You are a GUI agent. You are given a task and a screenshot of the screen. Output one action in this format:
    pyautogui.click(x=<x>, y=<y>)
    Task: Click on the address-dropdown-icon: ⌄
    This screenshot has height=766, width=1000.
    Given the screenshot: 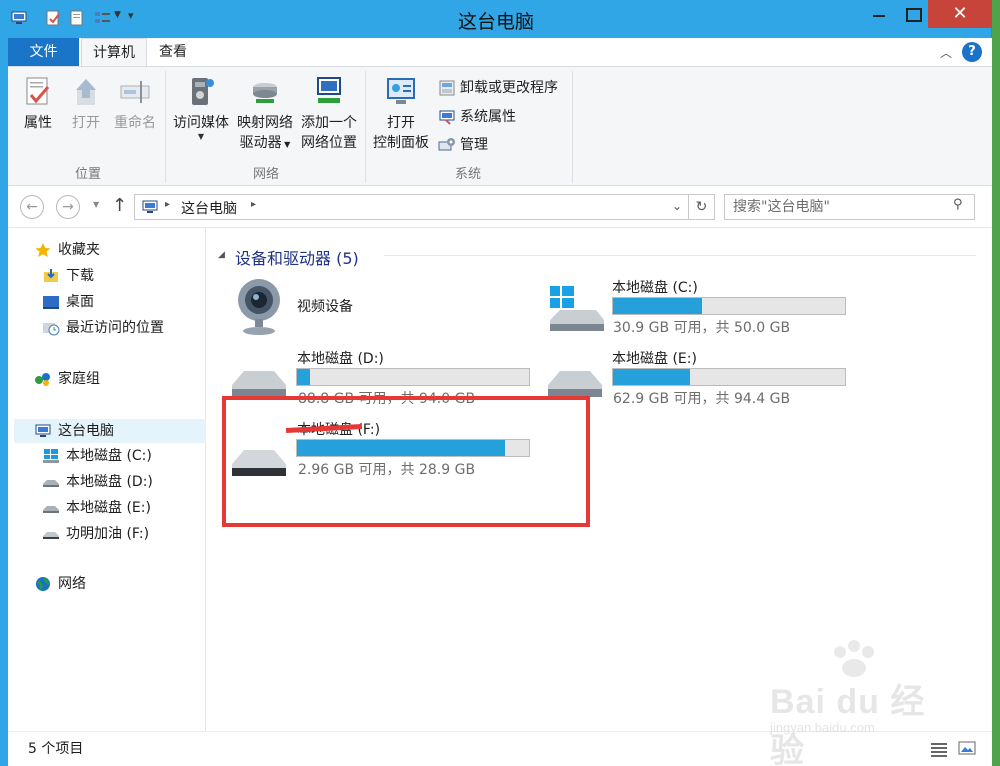 What is the action you would take?
    pyautogui.click(x=677, y=206)
    